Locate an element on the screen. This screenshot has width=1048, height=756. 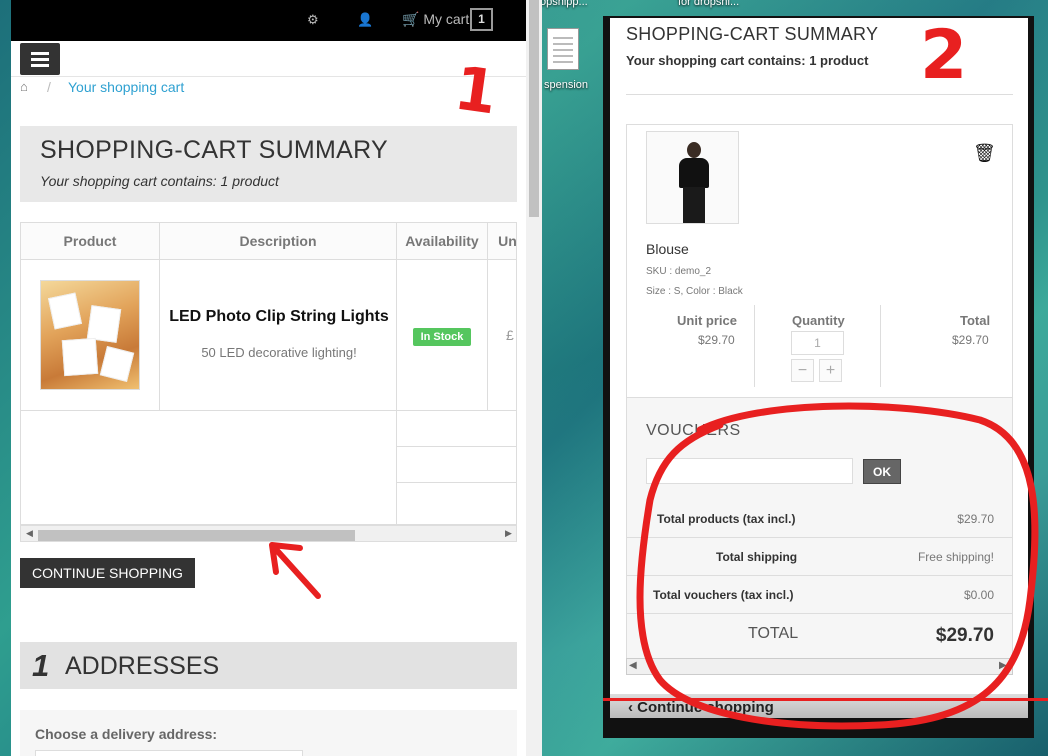
trash-icon: 🗑 is located at coordinates (984, 153).